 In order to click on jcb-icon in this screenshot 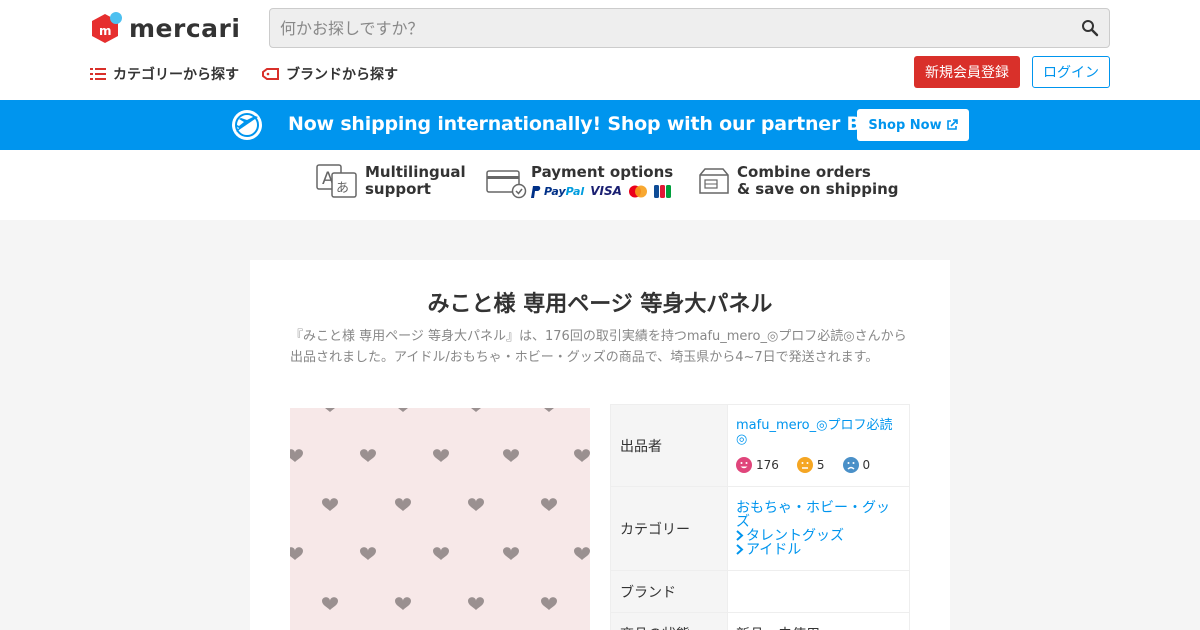, I will do `click(662, 191)`.